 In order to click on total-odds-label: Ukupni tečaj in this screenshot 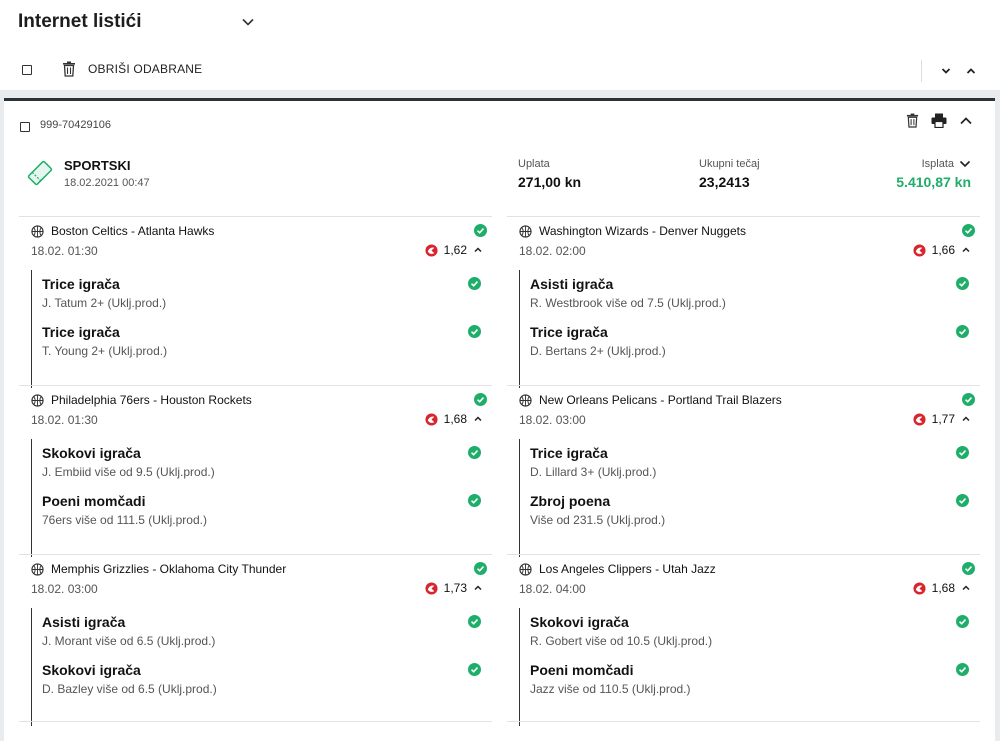, I will do `click(729, 164)`.